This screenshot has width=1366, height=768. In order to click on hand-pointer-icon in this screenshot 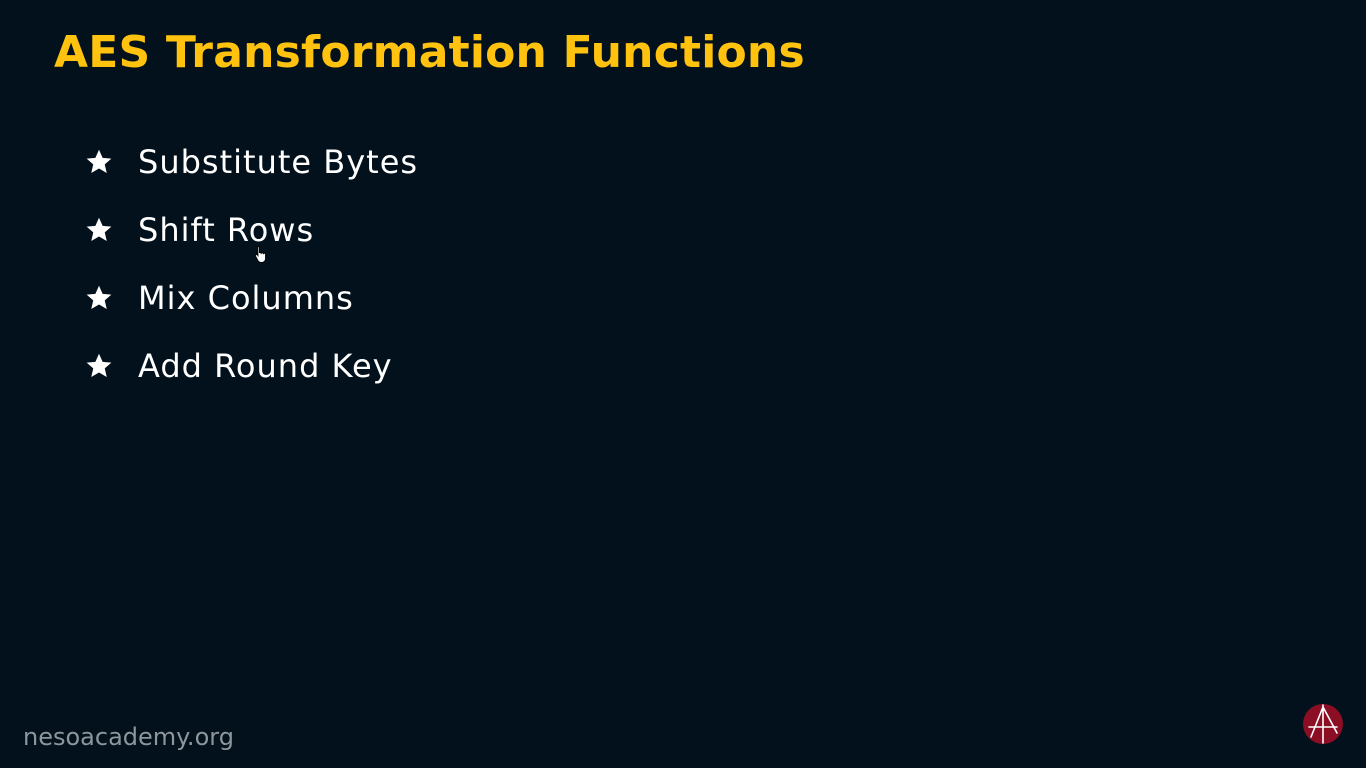, I will do `click(261, 254)`.